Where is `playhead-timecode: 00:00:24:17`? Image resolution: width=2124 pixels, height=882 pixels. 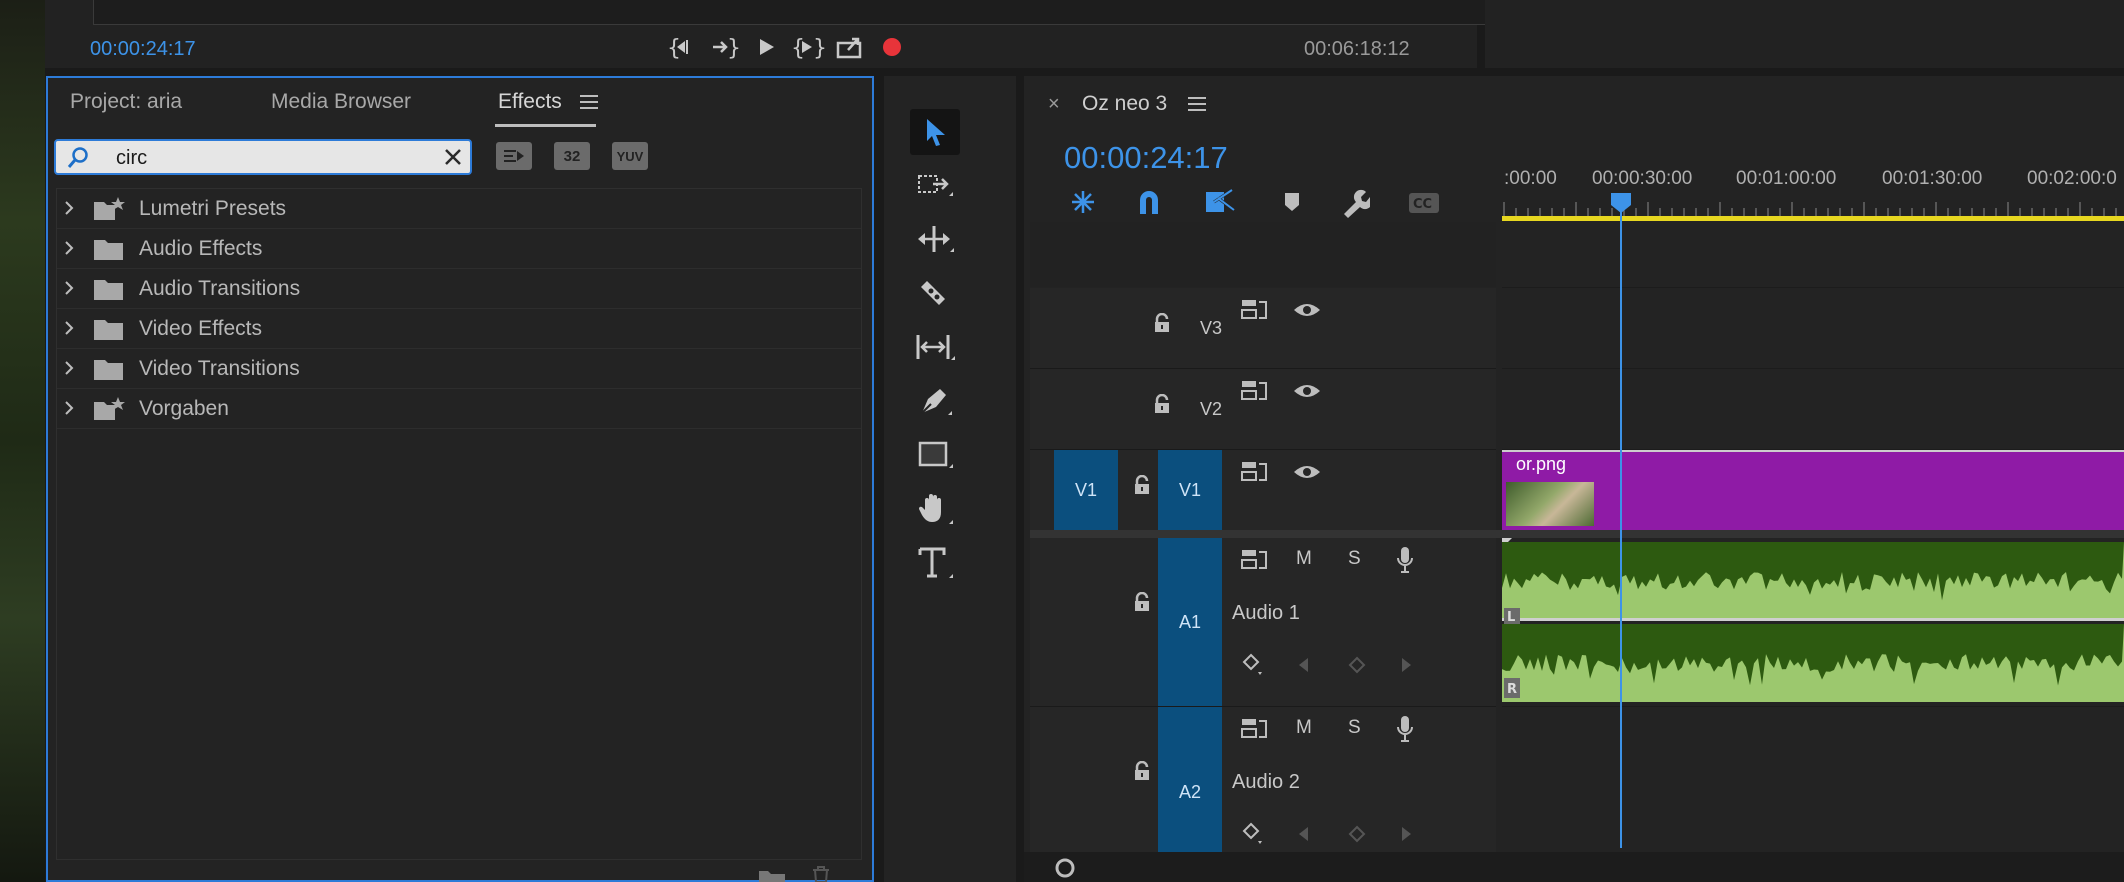 playhead-timecode: 00:00:24:17 is located at coordinates (143, 49).